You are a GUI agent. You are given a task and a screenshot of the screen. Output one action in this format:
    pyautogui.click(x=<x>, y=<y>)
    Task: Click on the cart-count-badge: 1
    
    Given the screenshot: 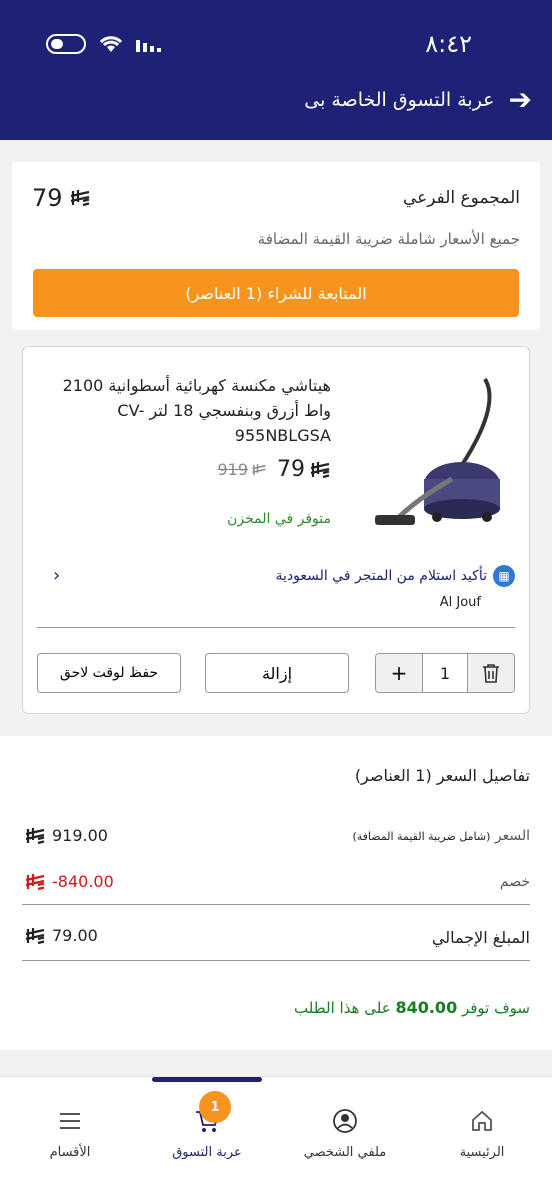 What is the action you would take?
    pyautogui.click(x=215, y=1107)
    